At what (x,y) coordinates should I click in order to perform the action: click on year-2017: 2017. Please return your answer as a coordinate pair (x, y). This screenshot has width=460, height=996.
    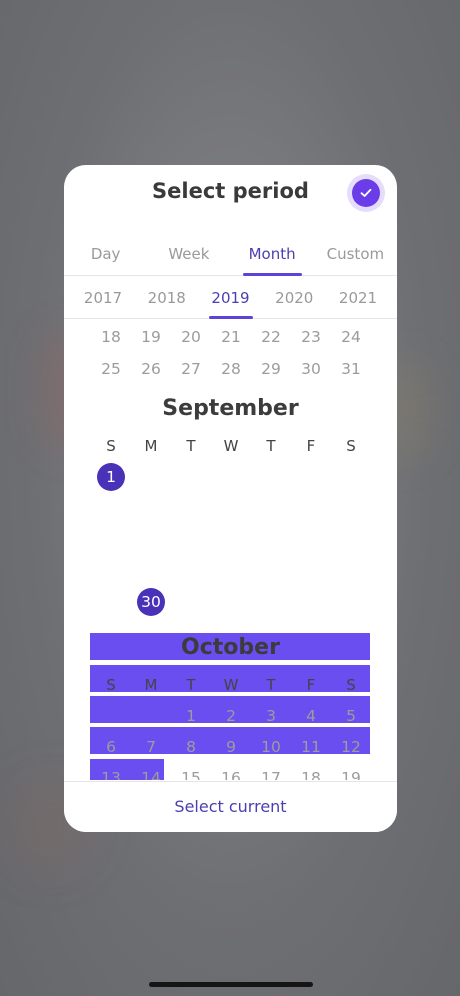
    Looking at the image, I should click on (103, 297).